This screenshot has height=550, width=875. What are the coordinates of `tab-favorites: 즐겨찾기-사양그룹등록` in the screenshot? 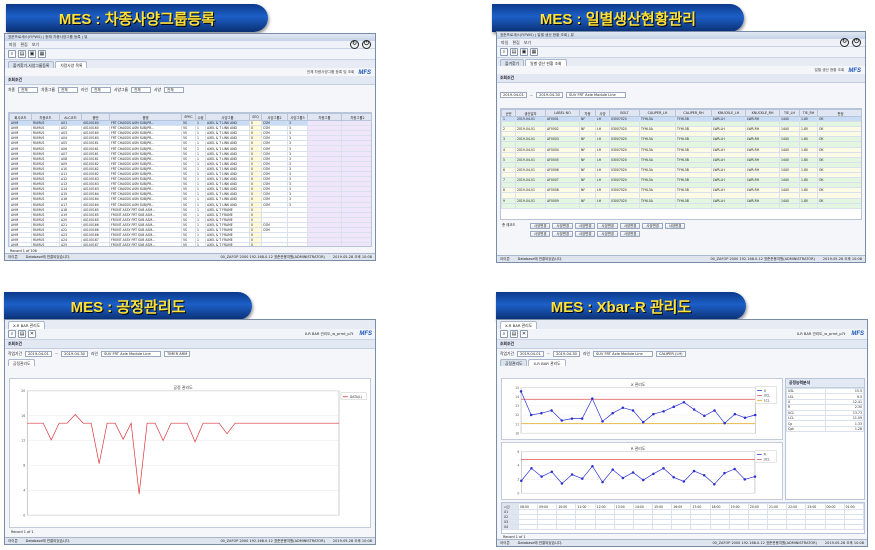 It's located at (31, 64).